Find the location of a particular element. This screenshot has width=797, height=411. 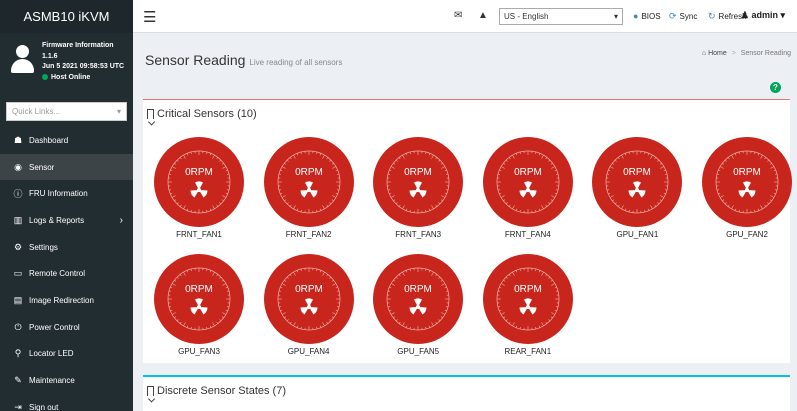

sidebar-item-settings: ⚙ Settings is located at coordinates (66, 247).